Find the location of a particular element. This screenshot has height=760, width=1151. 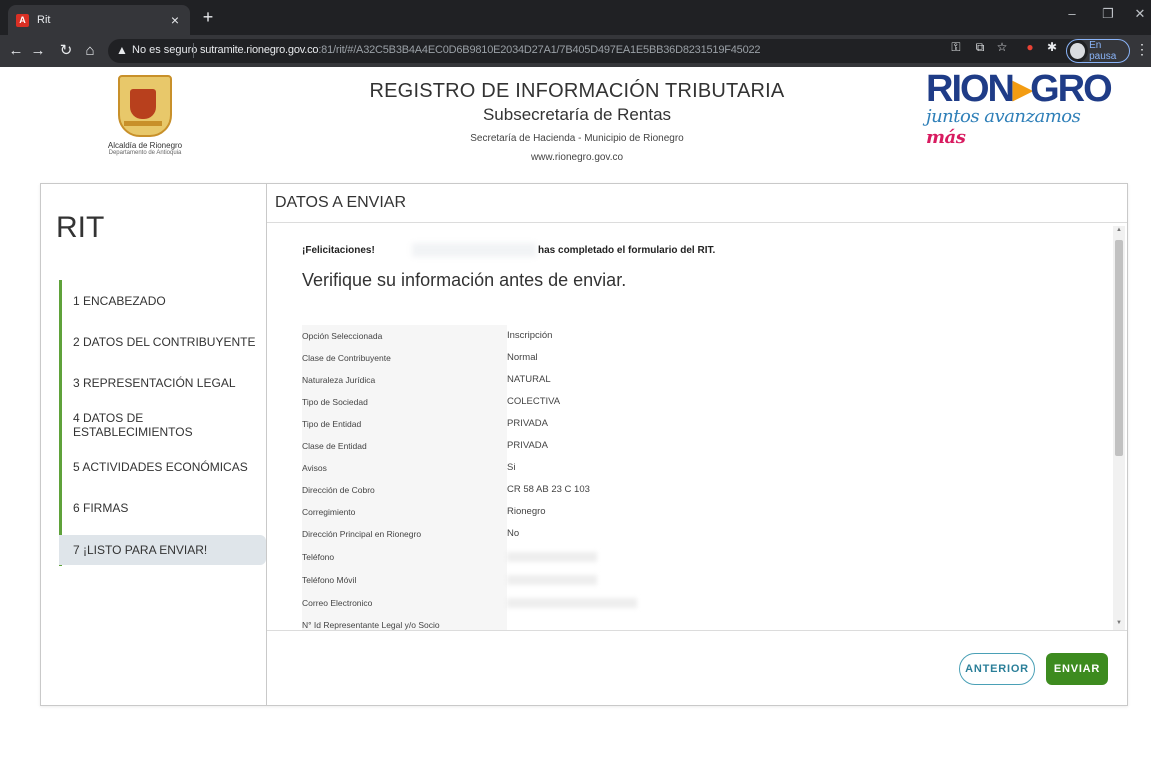

minimize-icon: – is located at coordinates (1072, 13).